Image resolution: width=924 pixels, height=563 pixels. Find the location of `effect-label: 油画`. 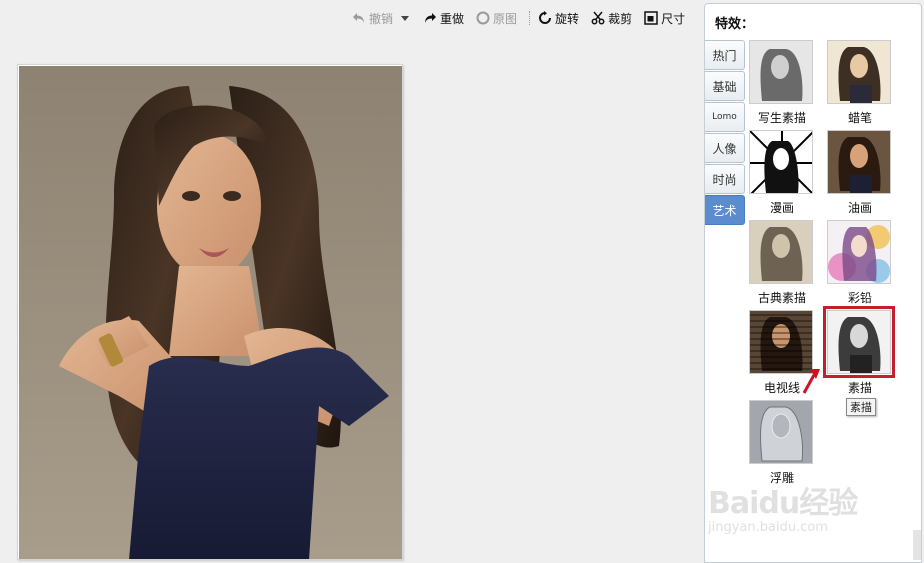

effect-label: 油画 is located at coordinates (859, 208).